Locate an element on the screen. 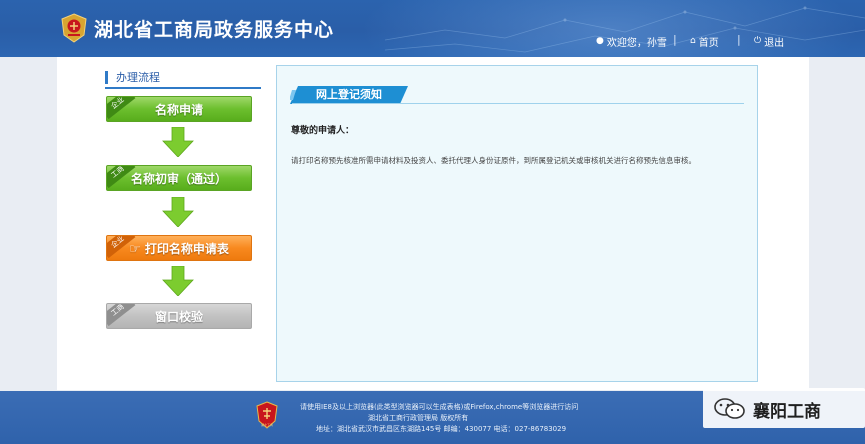 This screenshot has width=865, height=444. home-link: ⌂ 首页 is located at coordinates (704, 41).